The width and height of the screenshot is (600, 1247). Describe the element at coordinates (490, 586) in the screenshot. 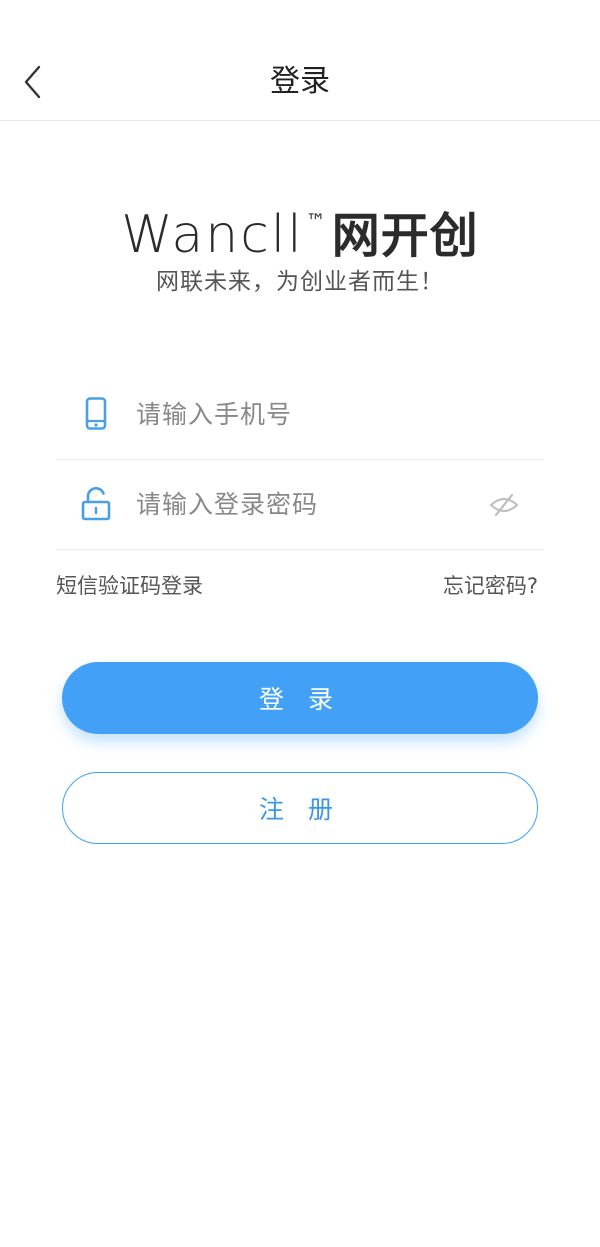

I see `forgot-password-link: 忘记密码?` at that location.